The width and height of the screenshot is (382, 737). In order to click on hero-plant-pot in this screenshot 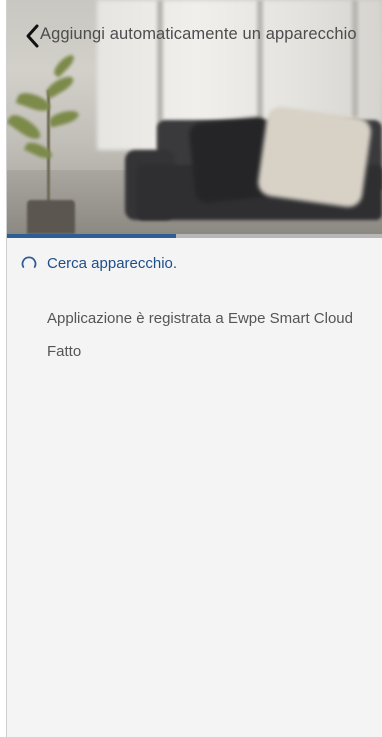, I will do `click(51, 217)`.